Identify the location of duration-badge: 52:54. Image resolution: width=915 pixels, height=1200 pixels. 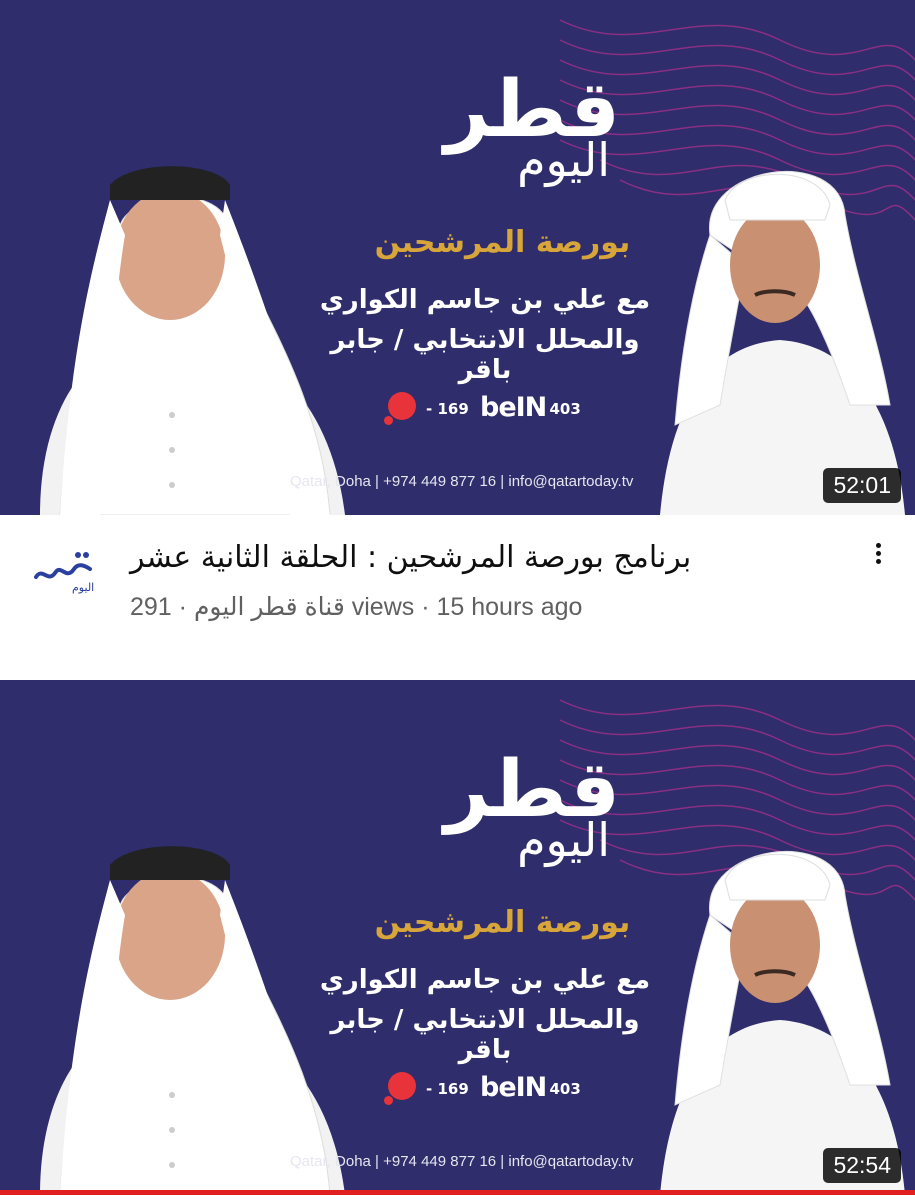
(862, 1165).